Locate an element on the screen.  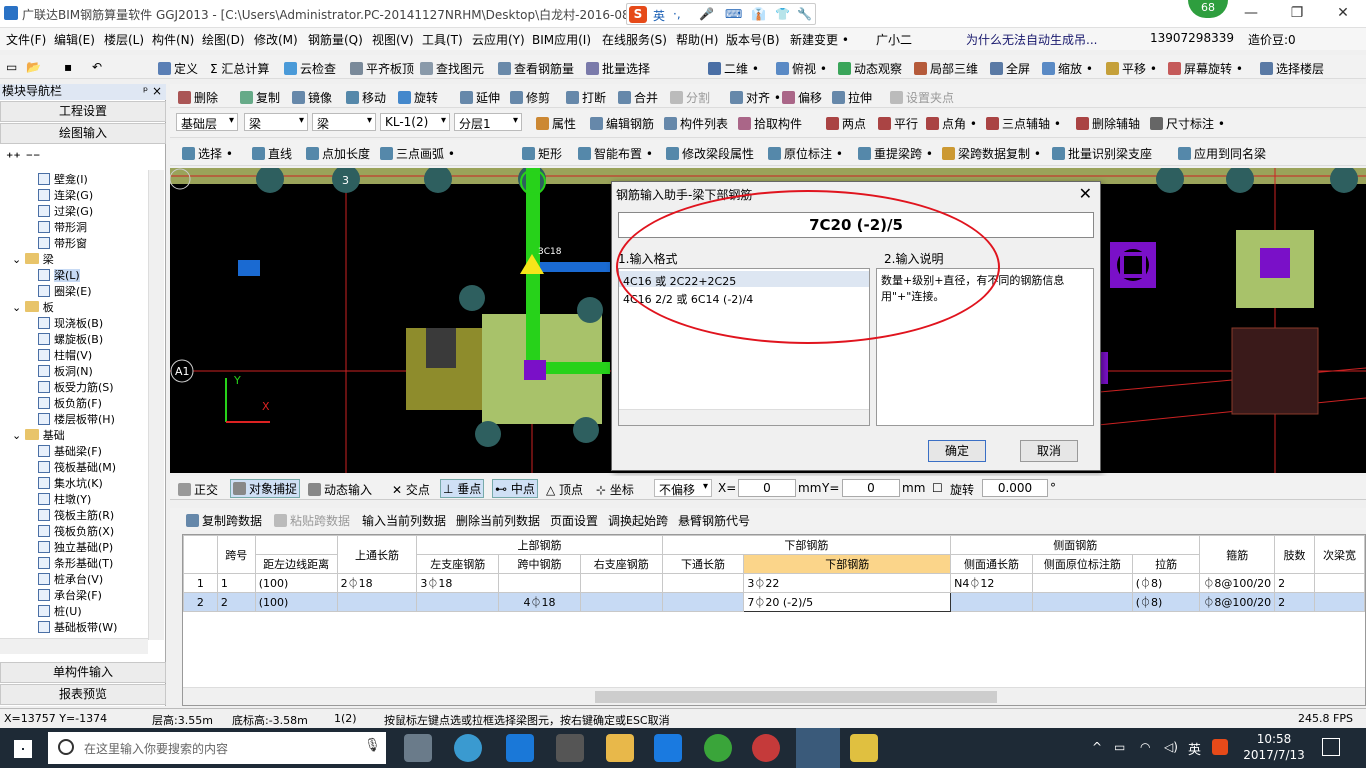
parallel-button: 平行 is located at coordinates (898, 123).